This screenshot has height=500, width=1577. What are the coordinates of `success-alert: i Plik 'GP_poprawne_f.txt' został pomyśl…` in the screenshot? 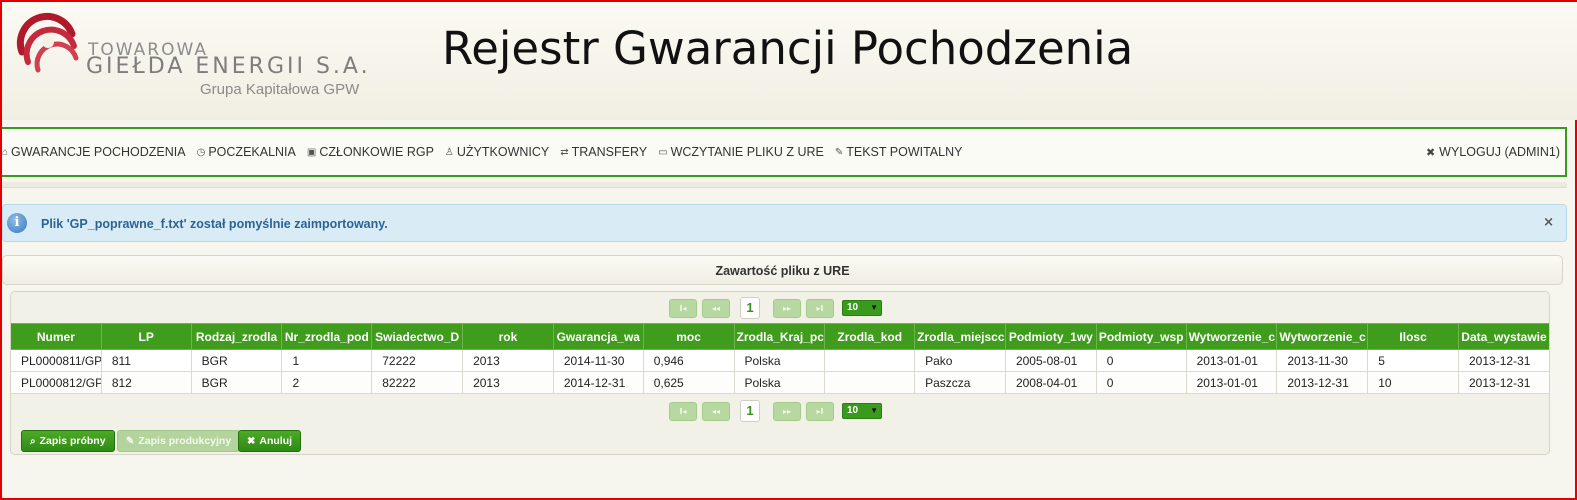 It's located at (784, 223).